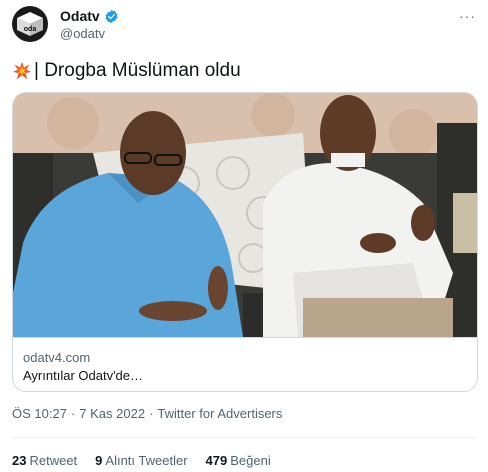 Image resolution: width=488 pixels, height=472 pixels. Describe the element at coordinates (19, 460) in the screenshot. I see `retweet-count: 23` at that location.